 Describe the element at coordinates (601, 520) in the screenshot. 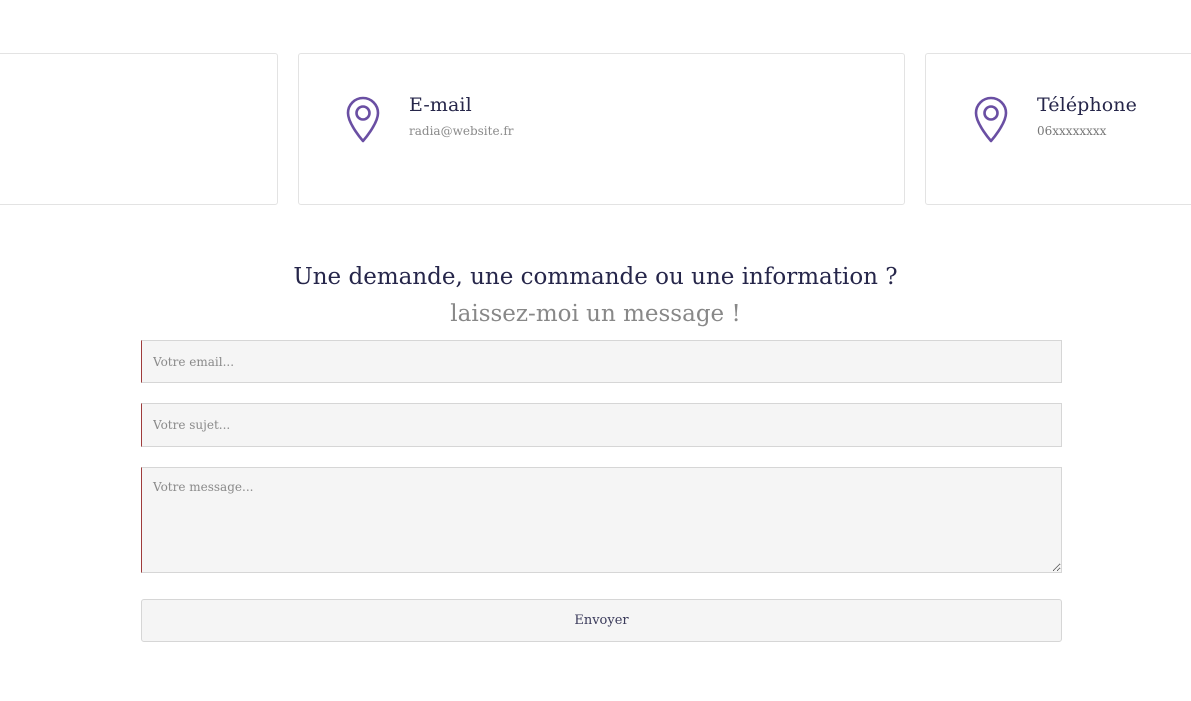

I see `message-textarea` at that location.